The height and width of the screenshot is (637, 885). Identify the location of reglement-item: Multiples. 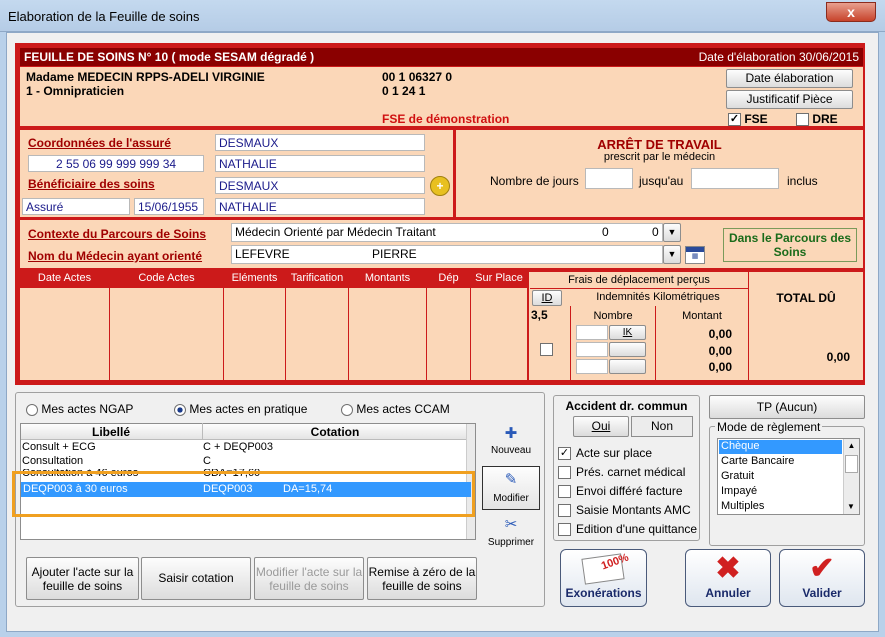
(780, 507).